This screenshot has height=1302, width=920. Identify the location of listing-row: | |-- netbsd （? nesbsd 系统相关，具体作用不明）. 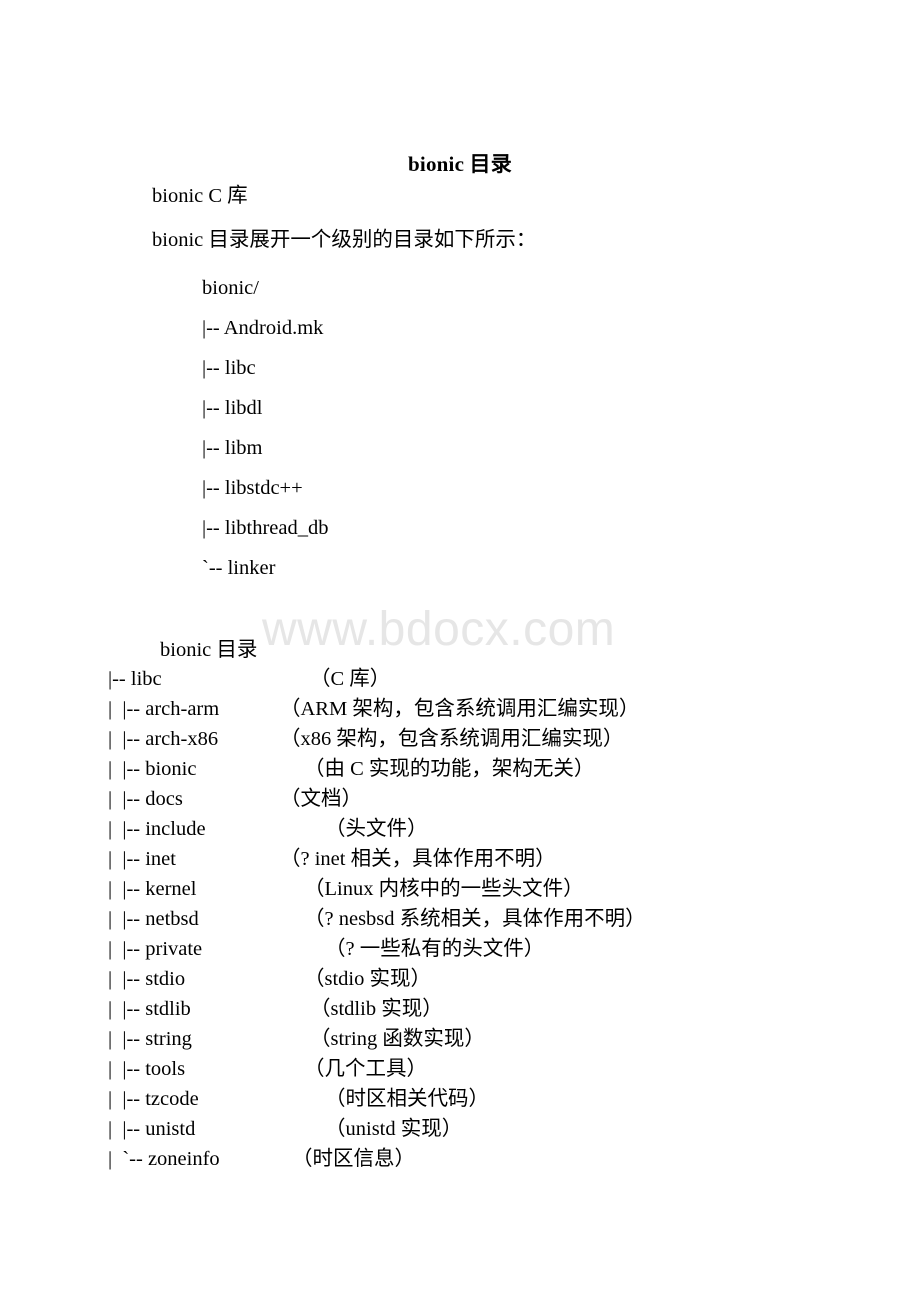
(377, 919).